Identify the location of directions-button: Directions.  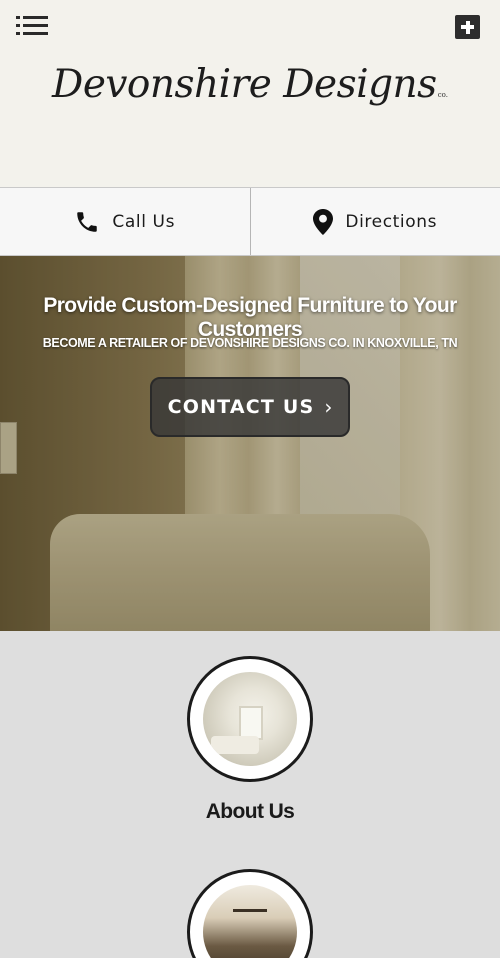
(374, 221).